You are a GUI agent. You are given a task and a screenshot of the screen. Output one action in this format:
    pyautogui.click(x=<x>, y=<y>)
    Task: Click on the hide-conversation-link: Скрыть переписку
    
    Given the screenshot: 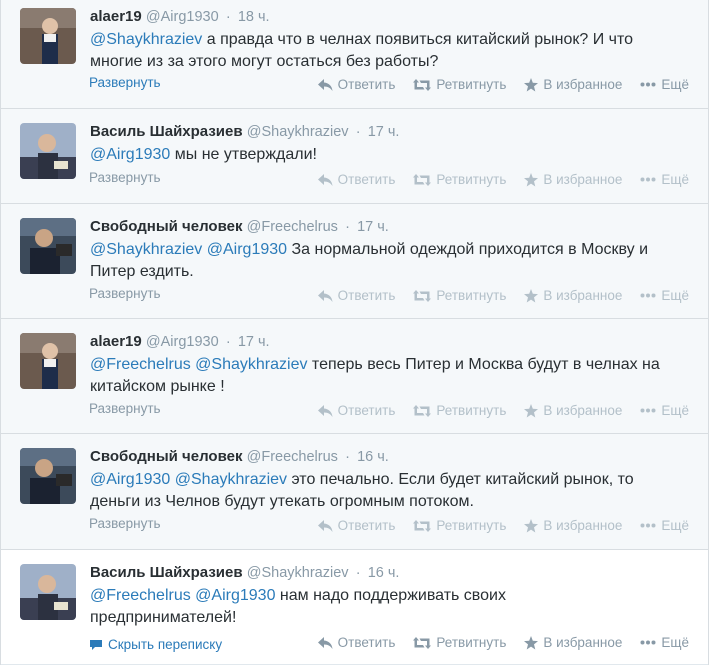 What is the action you would take?
    pyautogui.click(x=155, y=645)
    